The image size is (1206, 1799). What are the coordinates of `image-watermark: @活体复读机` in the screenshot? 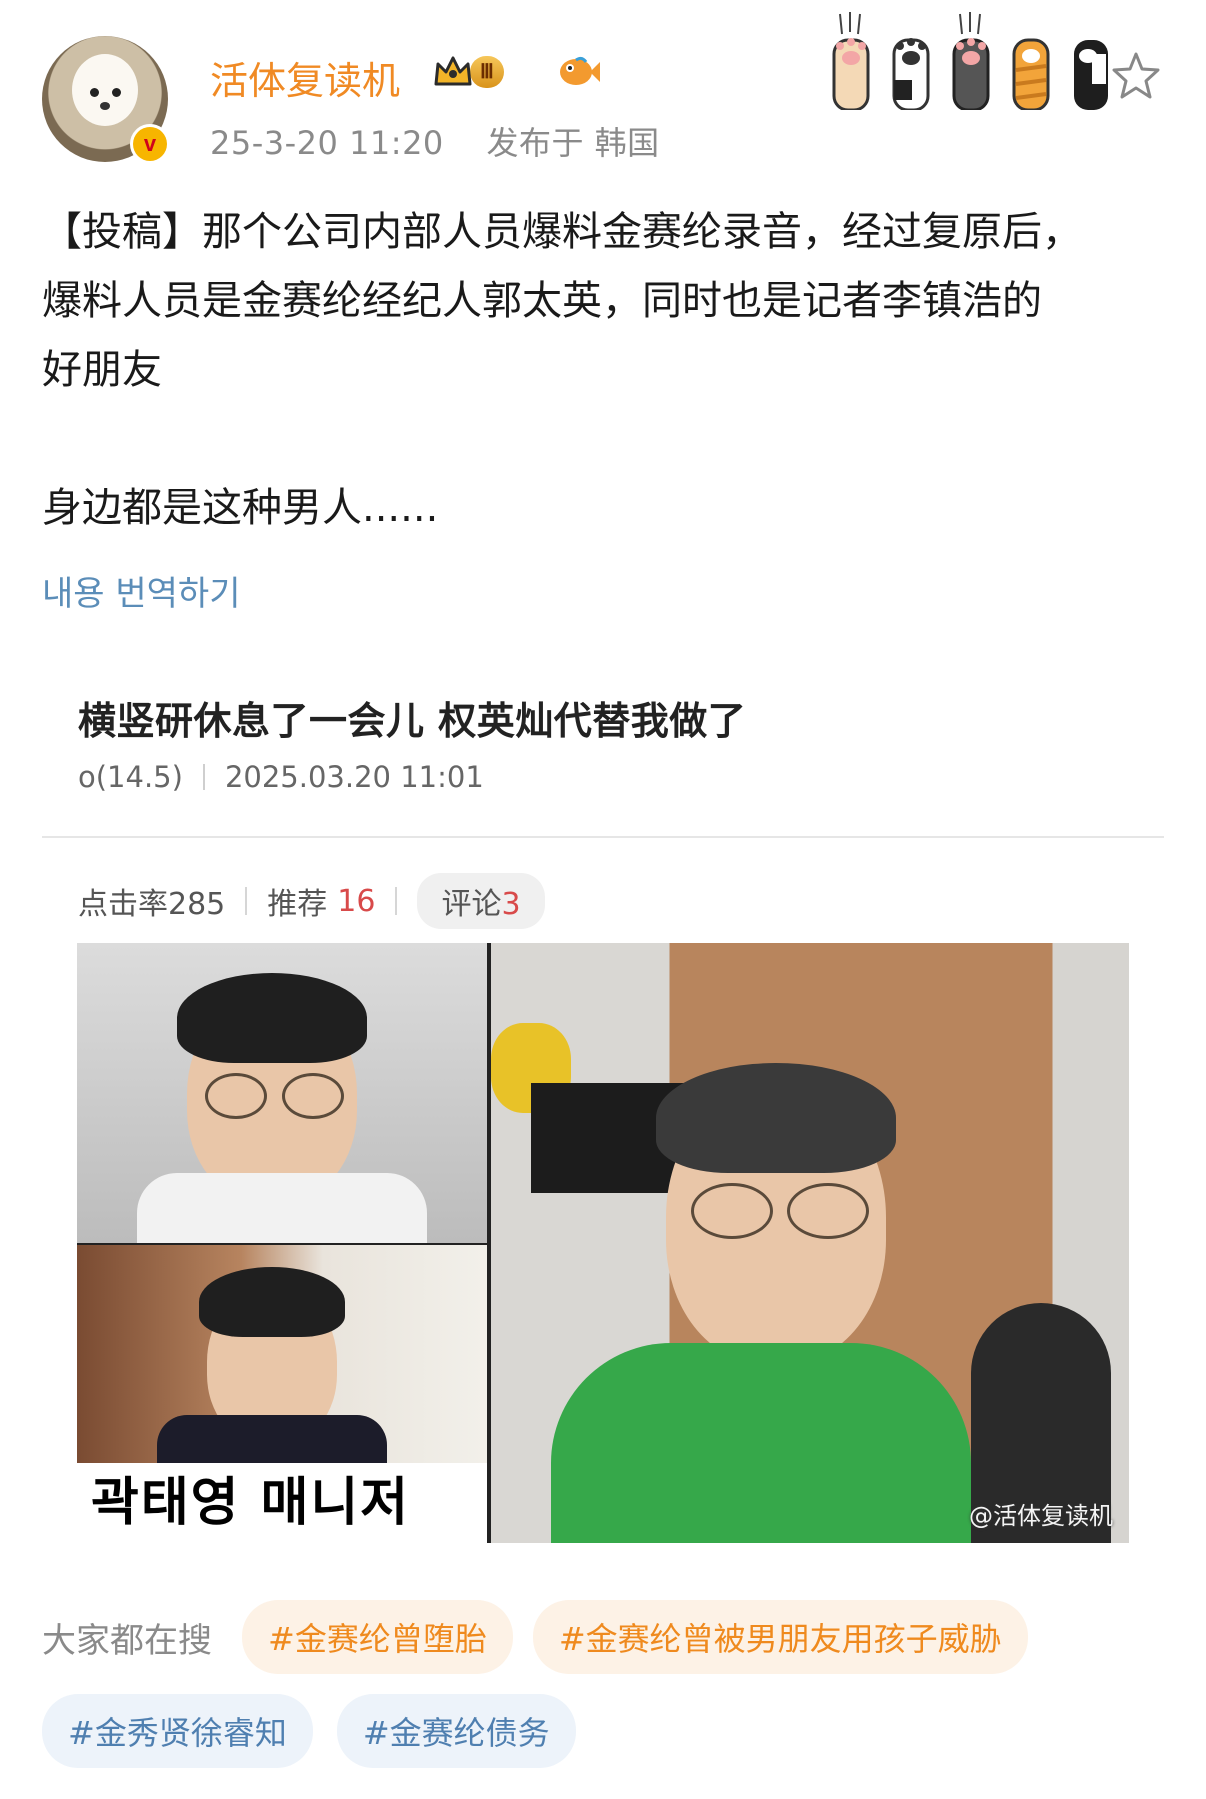 It's located at (1041, 1516).